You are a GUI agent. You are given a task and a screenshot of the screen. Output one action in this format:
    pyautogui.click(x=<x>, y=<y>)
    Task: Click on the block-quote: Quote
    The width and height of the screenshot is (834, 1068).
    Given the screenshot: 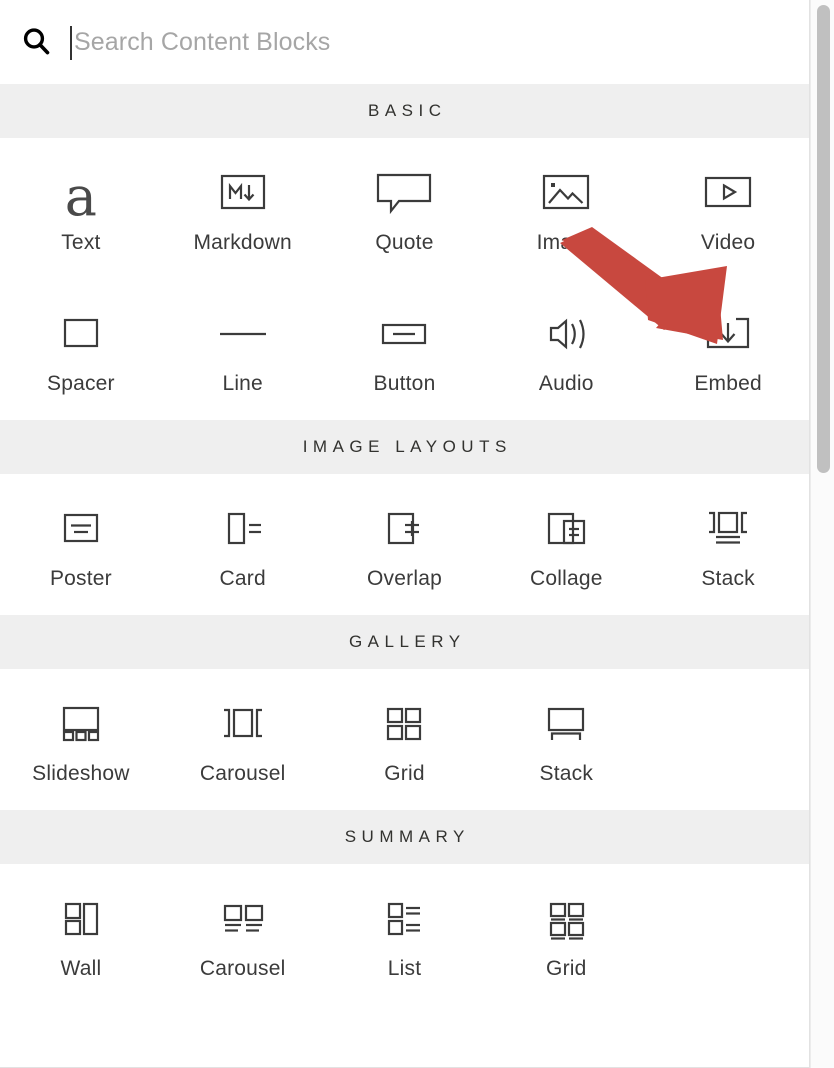 What is the action you would take?
    pyautogui.click(x=405, y=208)
    